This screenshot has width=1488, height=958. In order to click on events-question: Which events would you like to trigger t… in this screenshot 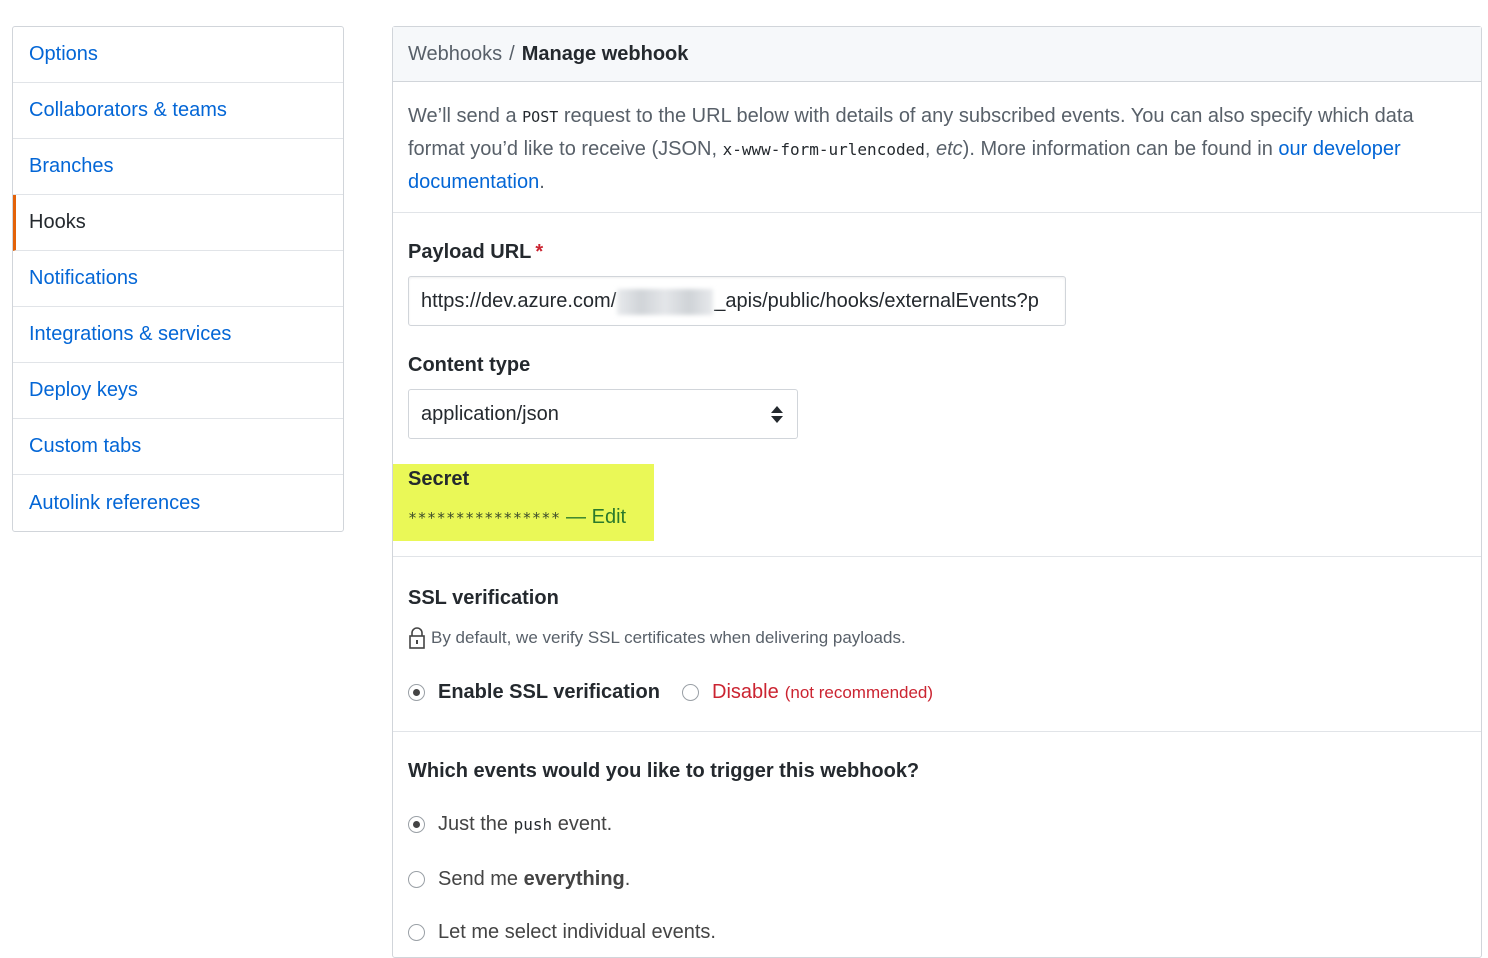, I will do `click(664, 771)`.